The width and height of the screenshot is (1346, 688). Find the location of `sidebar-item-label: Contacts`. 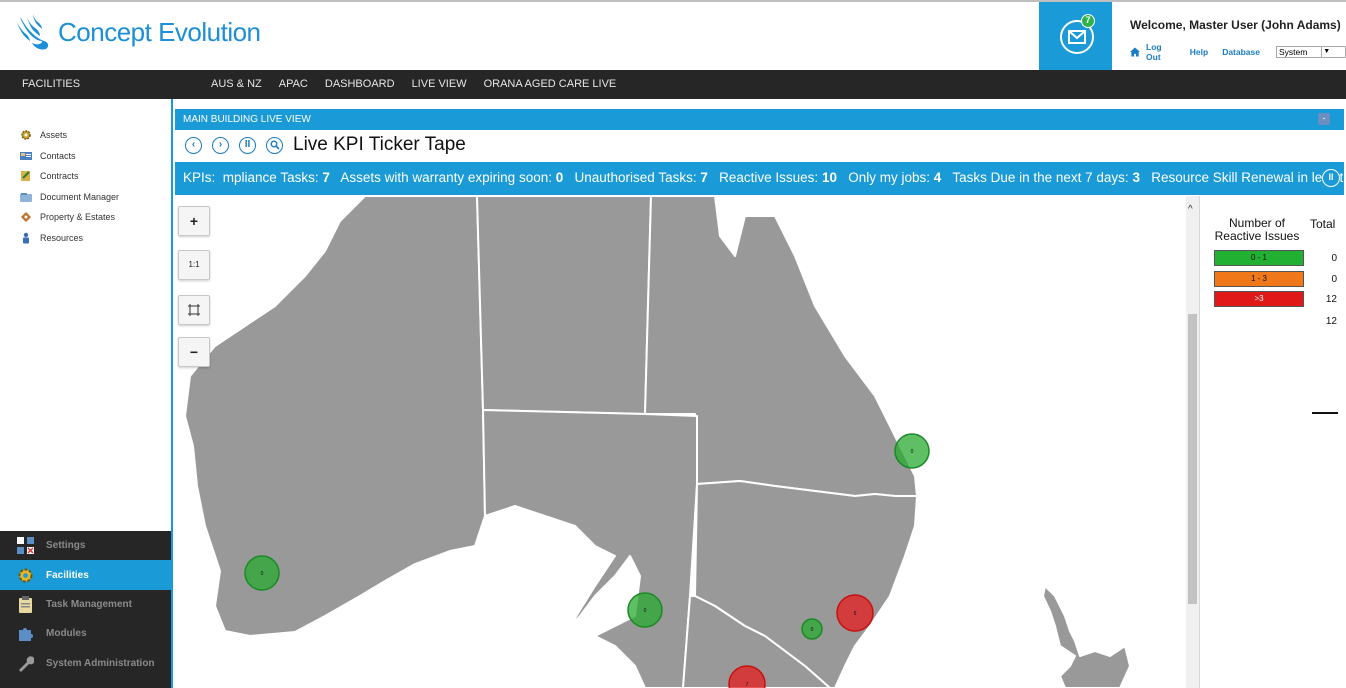

sidebar-item-label: Contacts is located at coordinates (58, 155).